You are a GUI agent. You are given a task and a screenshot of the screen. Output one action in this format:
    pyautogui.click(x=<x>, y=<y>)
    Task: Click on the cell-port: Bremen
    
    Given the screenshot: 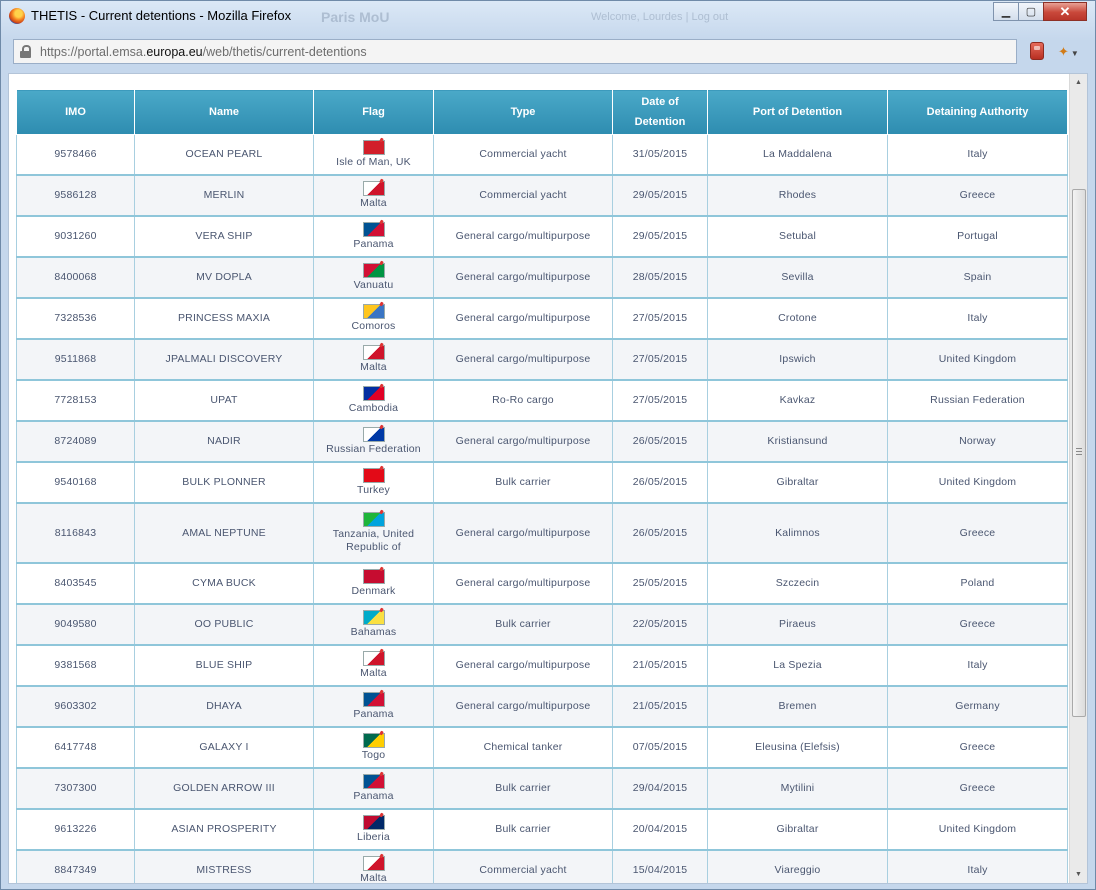 What is the action you would take?
    pyautogui.click(x=797, y=707)
    